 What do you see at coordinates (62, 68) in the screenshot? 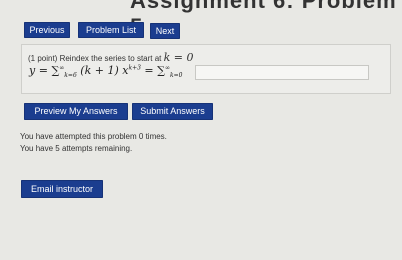
I see `sum1-upper: ∞` at bounding box center [62, 68].